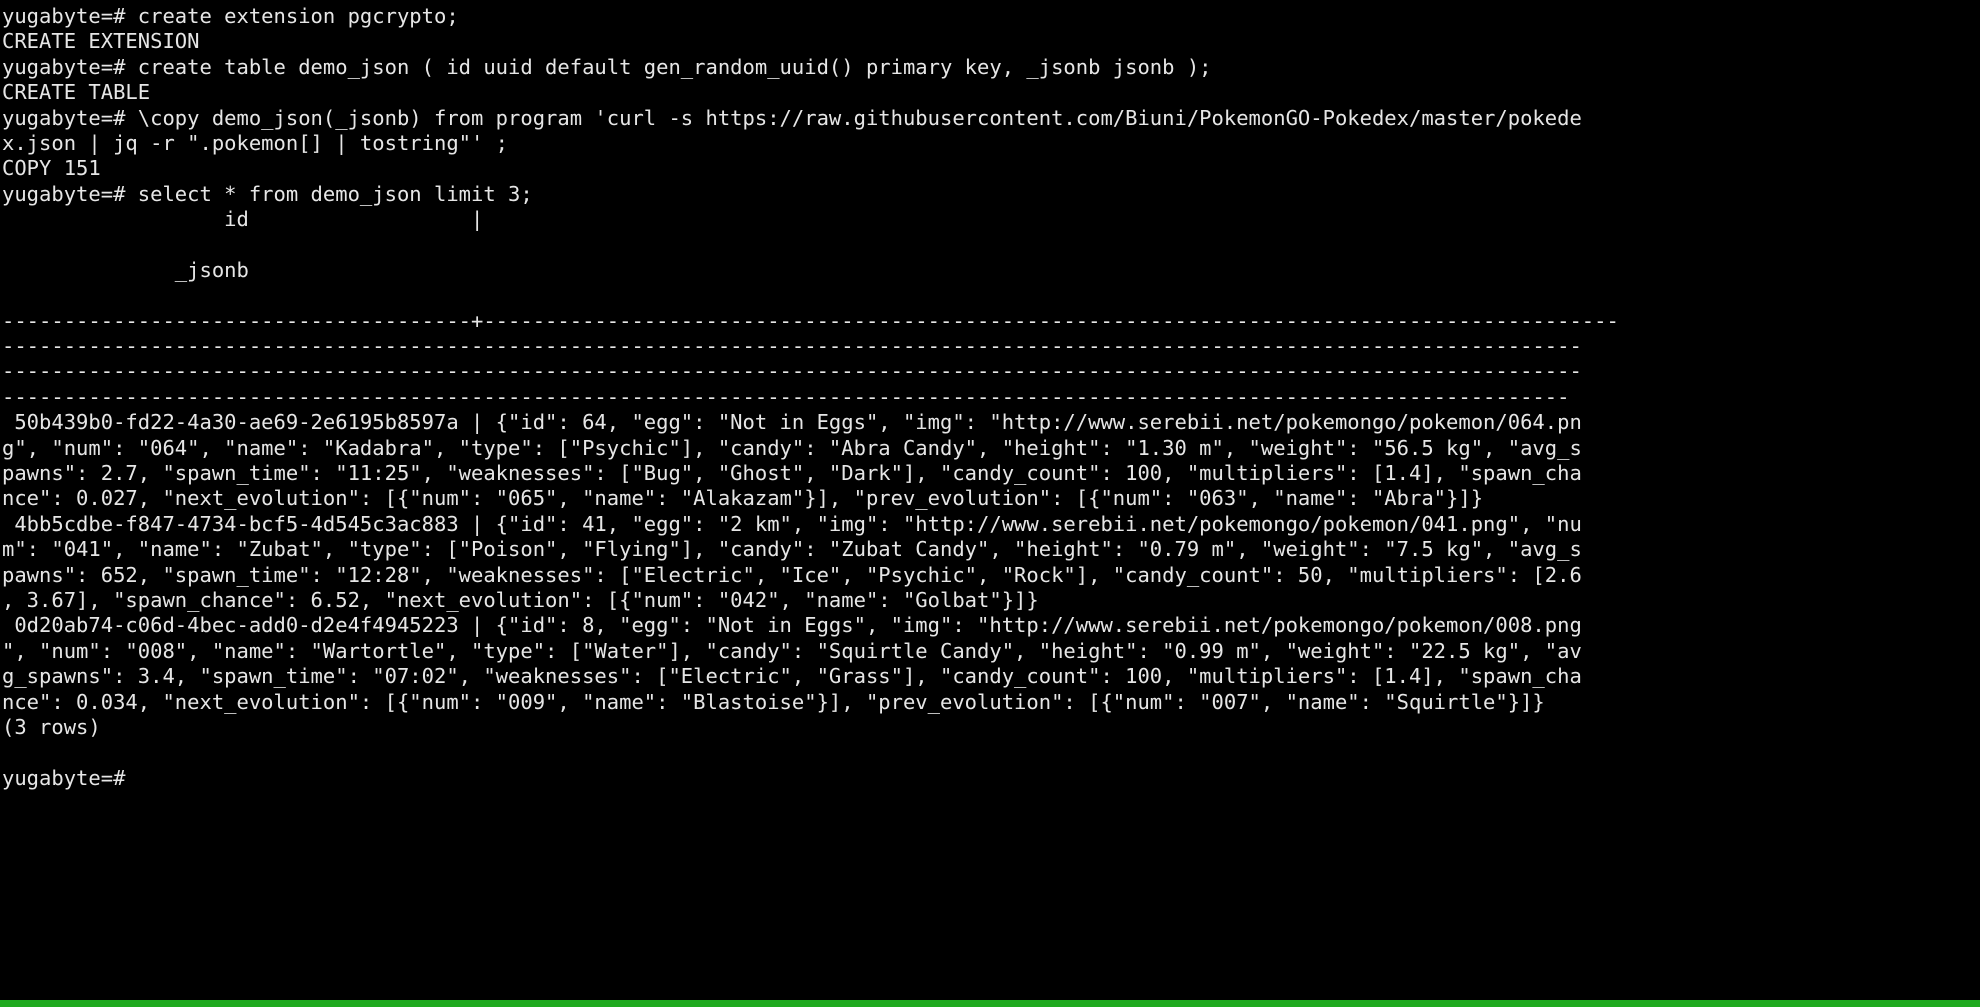 This screenshot has width=1980, height=1007. What do you see at coordinates (101, 41) in the screenshot?
I see `terminal-line: CREATE EXTENSION` at bounding box center [101, 41].